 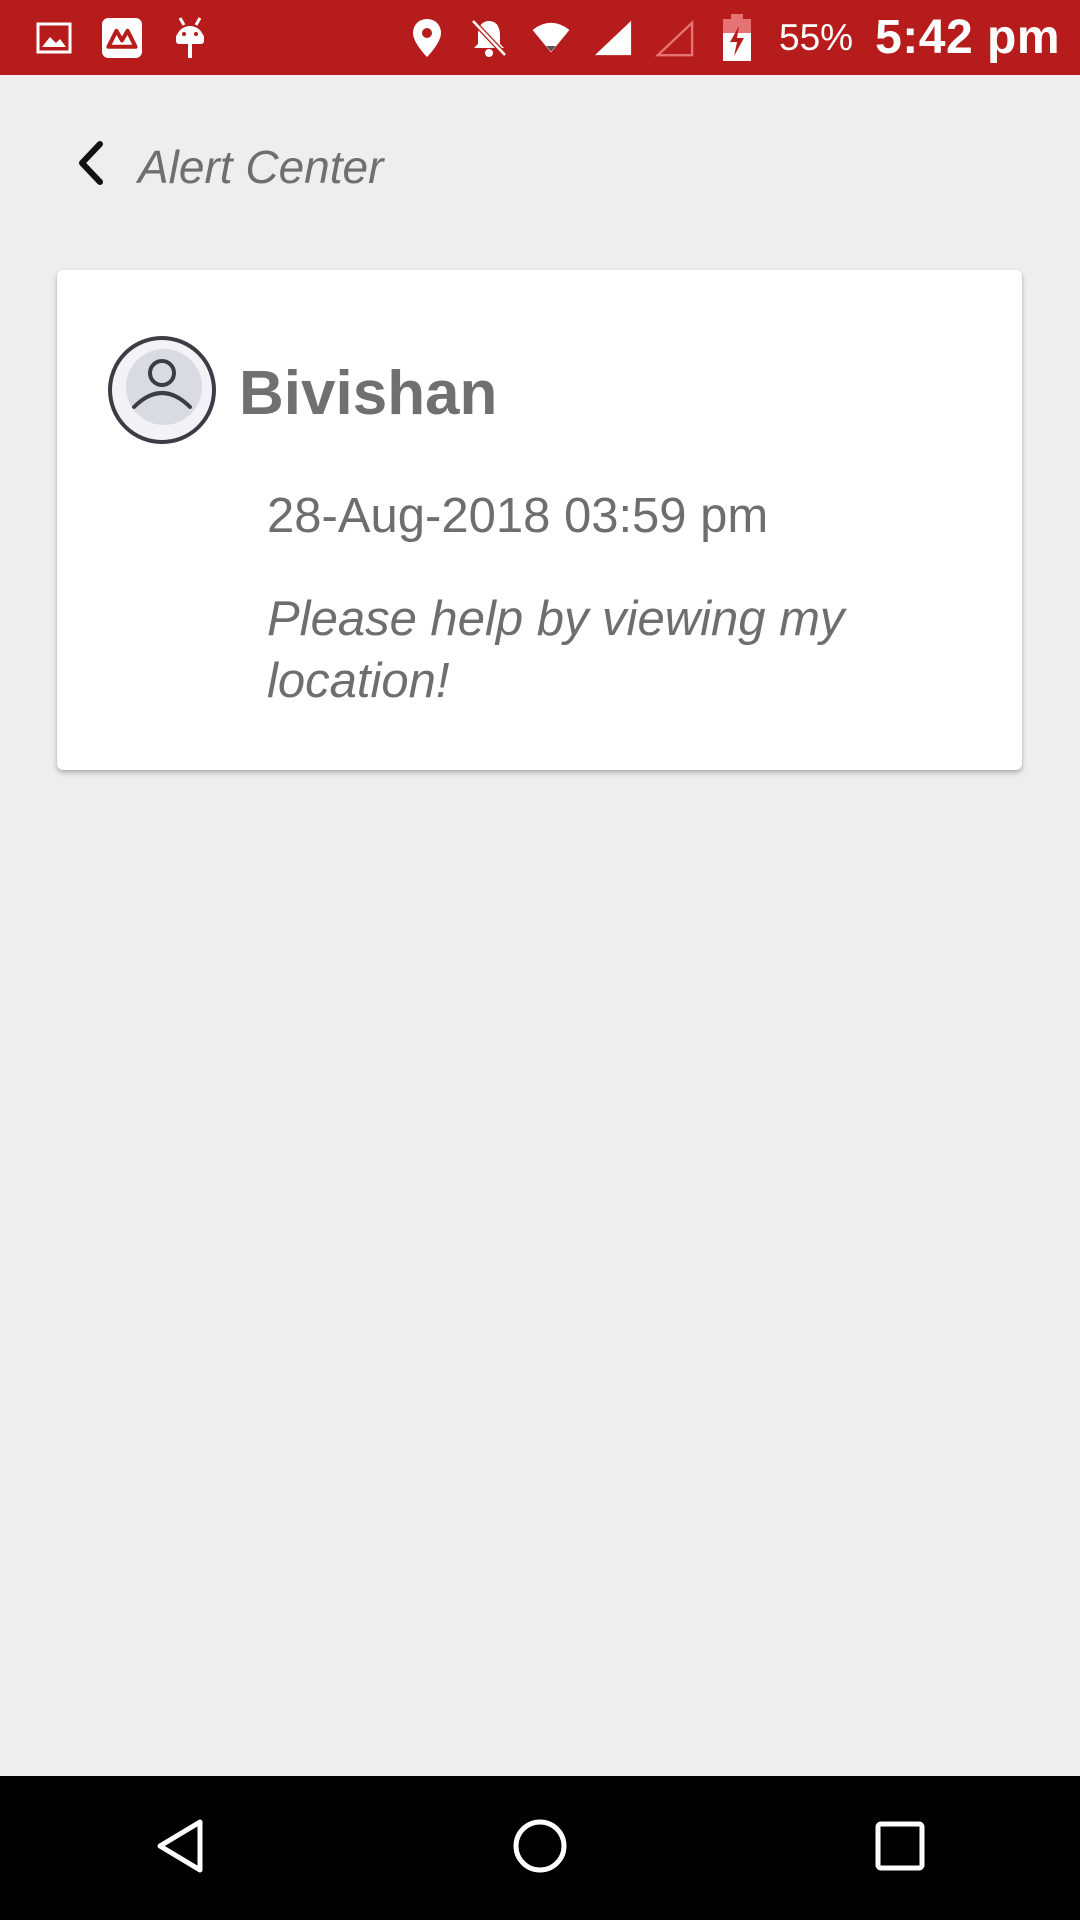 What do you see at coordinates (162, 390) in the screenshot?
I see `user-avatar-icon` at bounding box center [162, 390].